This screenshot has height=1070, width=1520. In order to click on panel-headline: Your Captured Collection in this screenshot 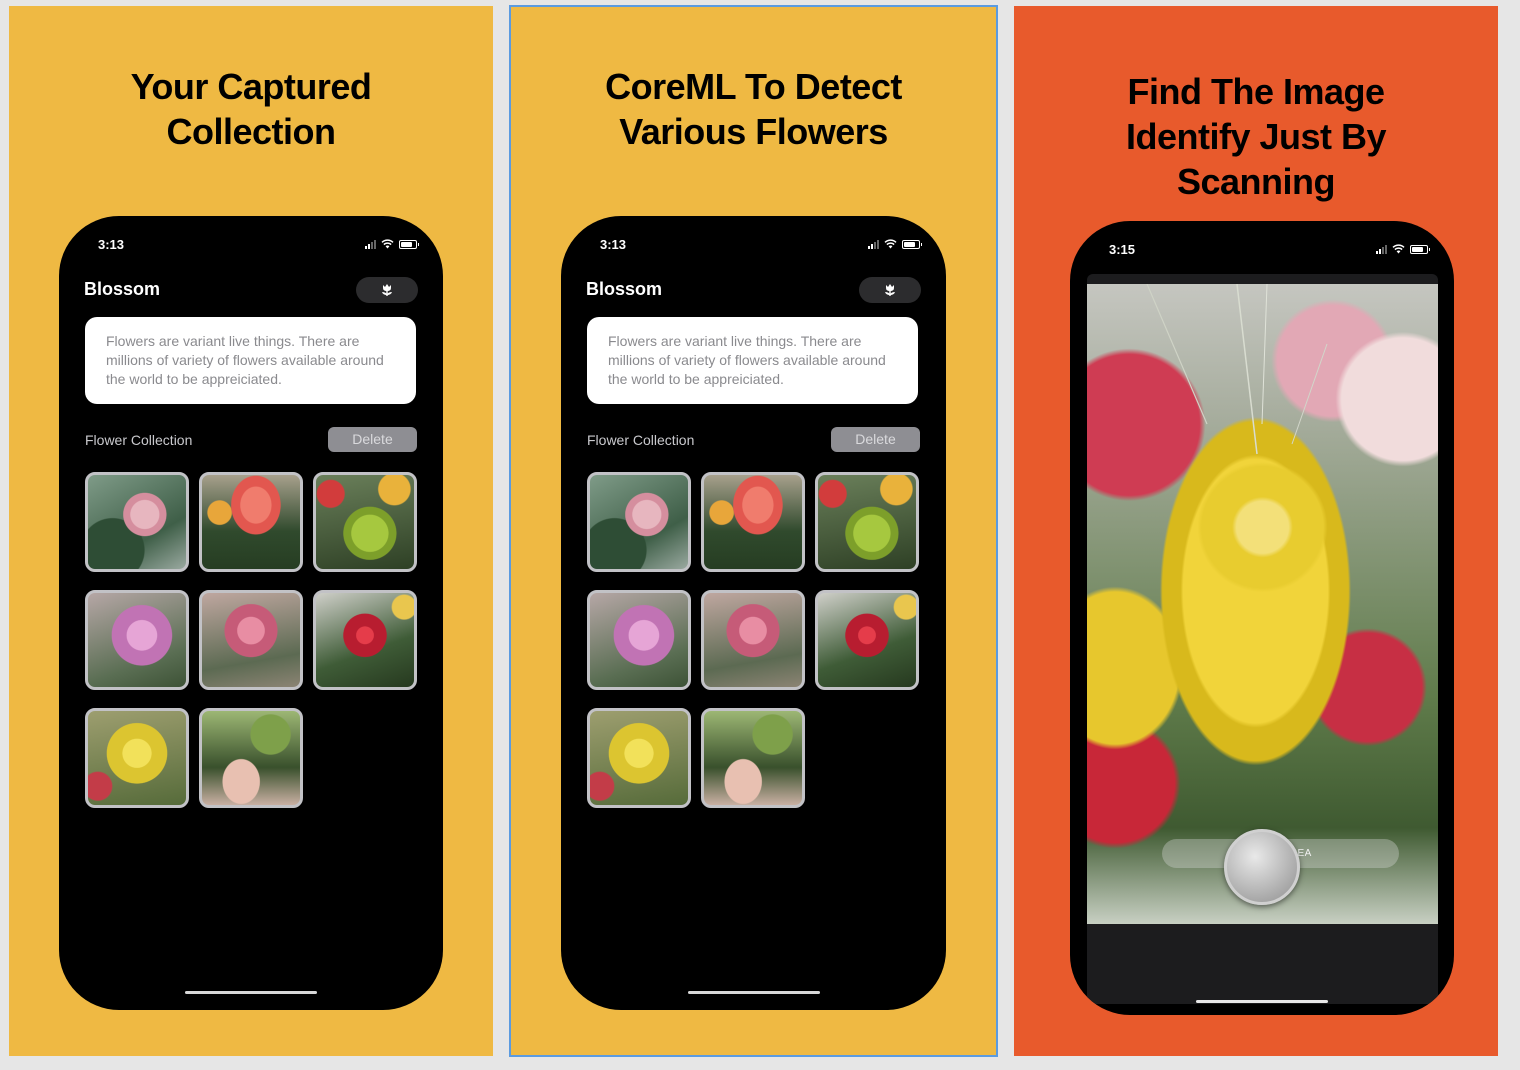, I will do `click(251, 109)`.